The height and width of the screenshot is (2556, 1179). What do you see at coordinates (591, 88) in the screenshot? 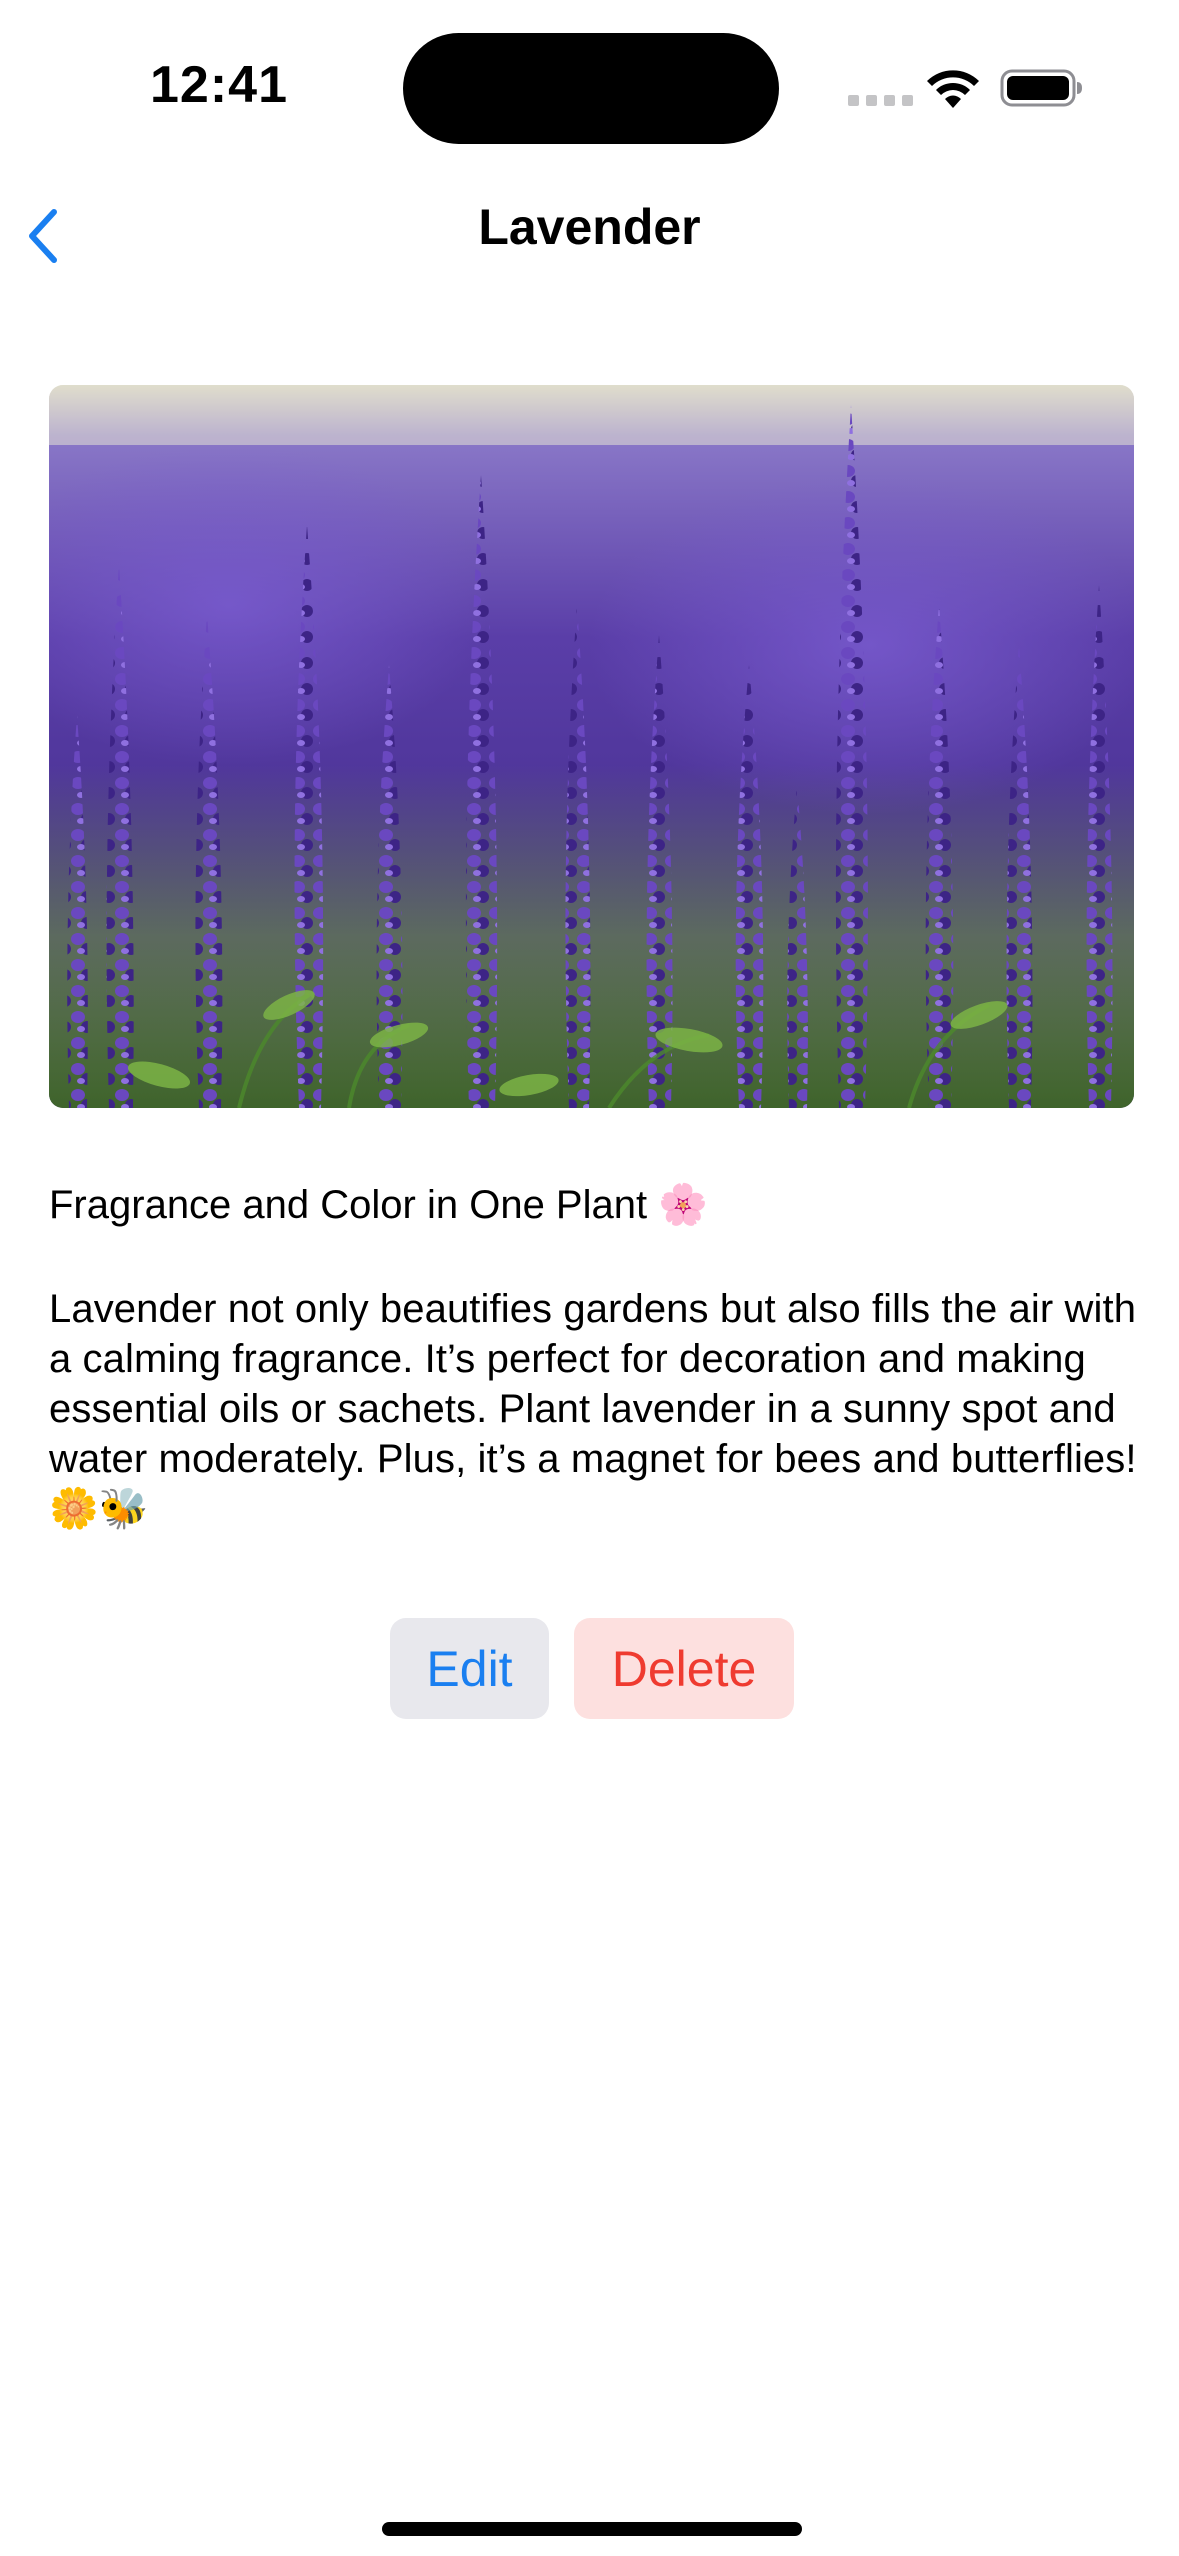
I see `dynamic-island` at bounding box center [591, 88].